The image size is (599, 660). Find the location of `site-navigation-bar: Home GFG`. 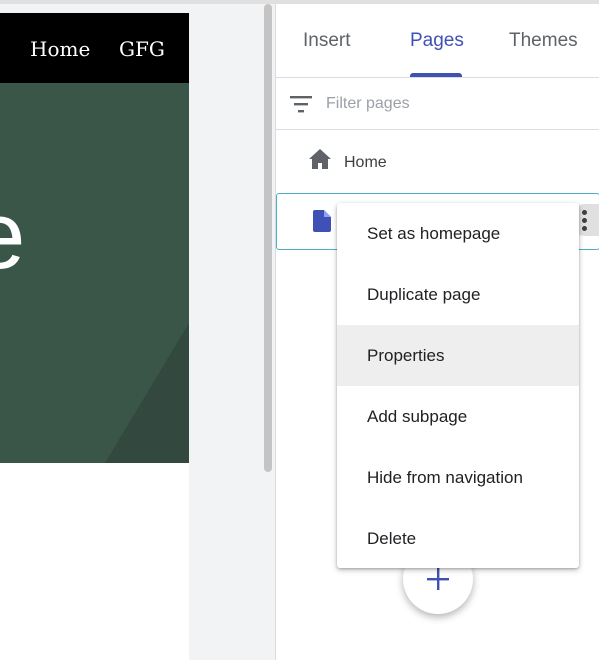

site-navigation-bar: Home GFG is located at coordinates (94, 48).